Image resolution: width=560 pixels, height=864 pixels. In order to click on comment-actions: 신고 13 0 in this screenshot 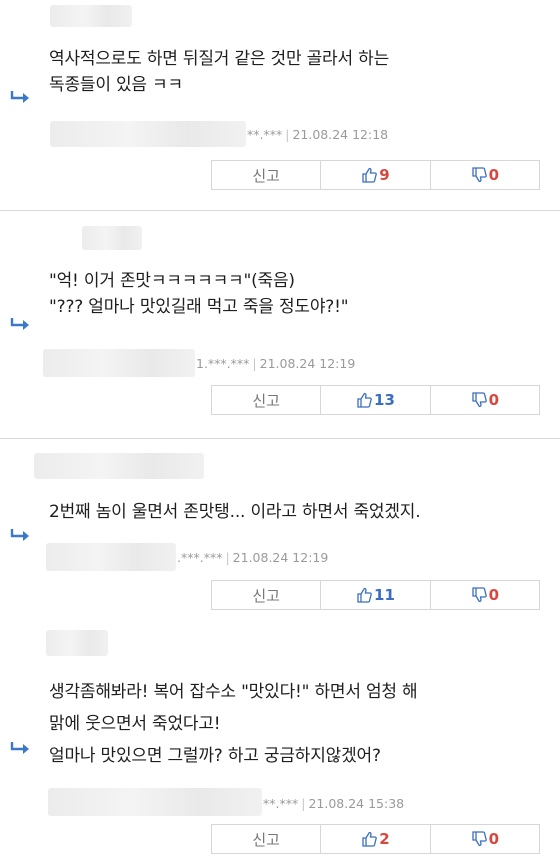, I will do `click(375, 400)`.